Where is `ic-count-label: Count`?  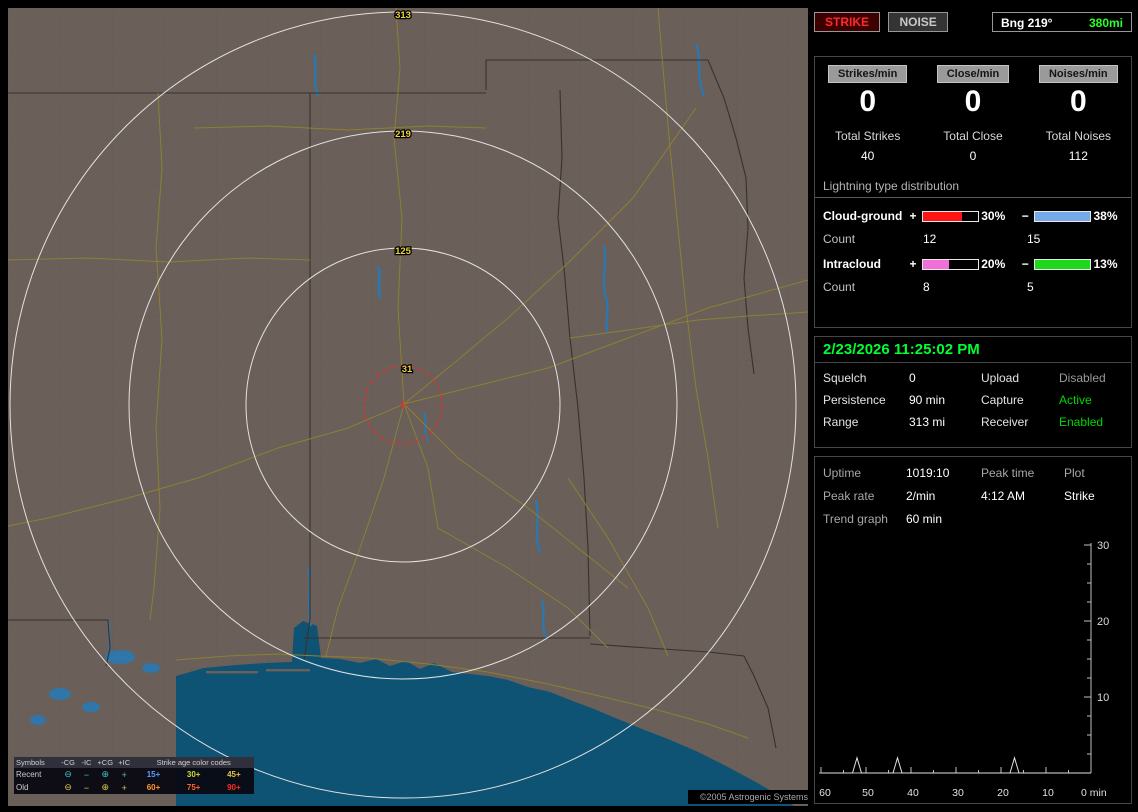 ic-count-label: Count is located at coordinates (839, 287).